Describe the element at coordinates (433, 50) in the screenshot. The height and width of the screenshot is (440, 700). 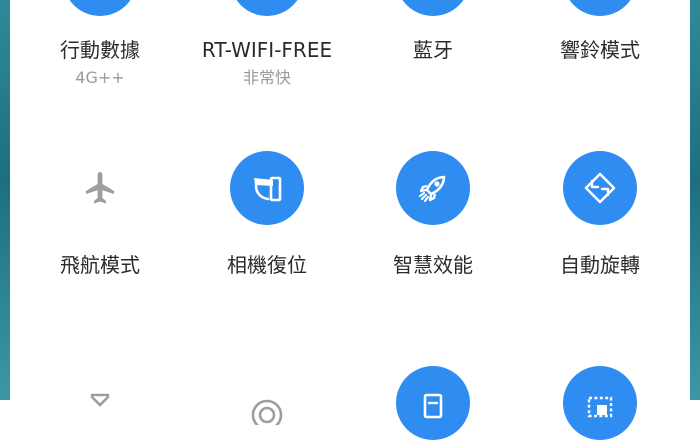
I see `tile-bluetooth-label: 藍牙` at that location.